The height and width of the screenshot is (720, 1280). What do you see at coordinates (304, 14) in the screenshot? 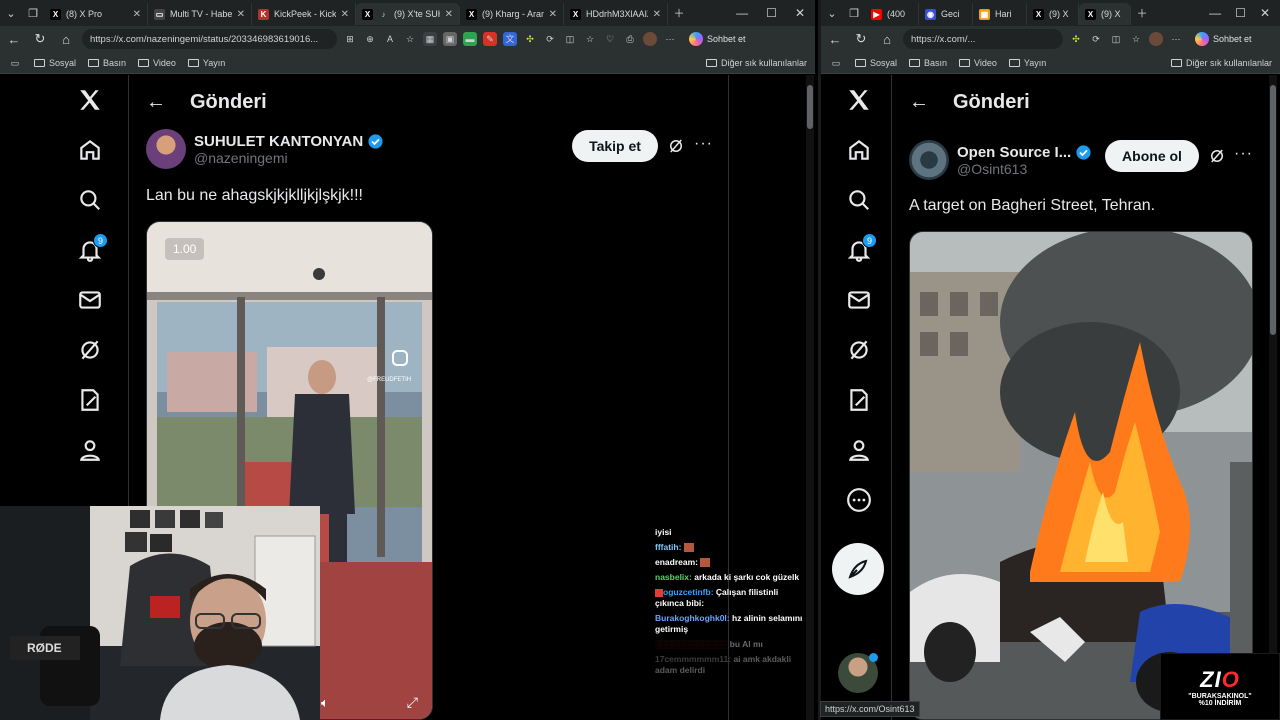
I see `tab-3: K KickPeek - Kick.com ✕` at bounding box center [304, 14].